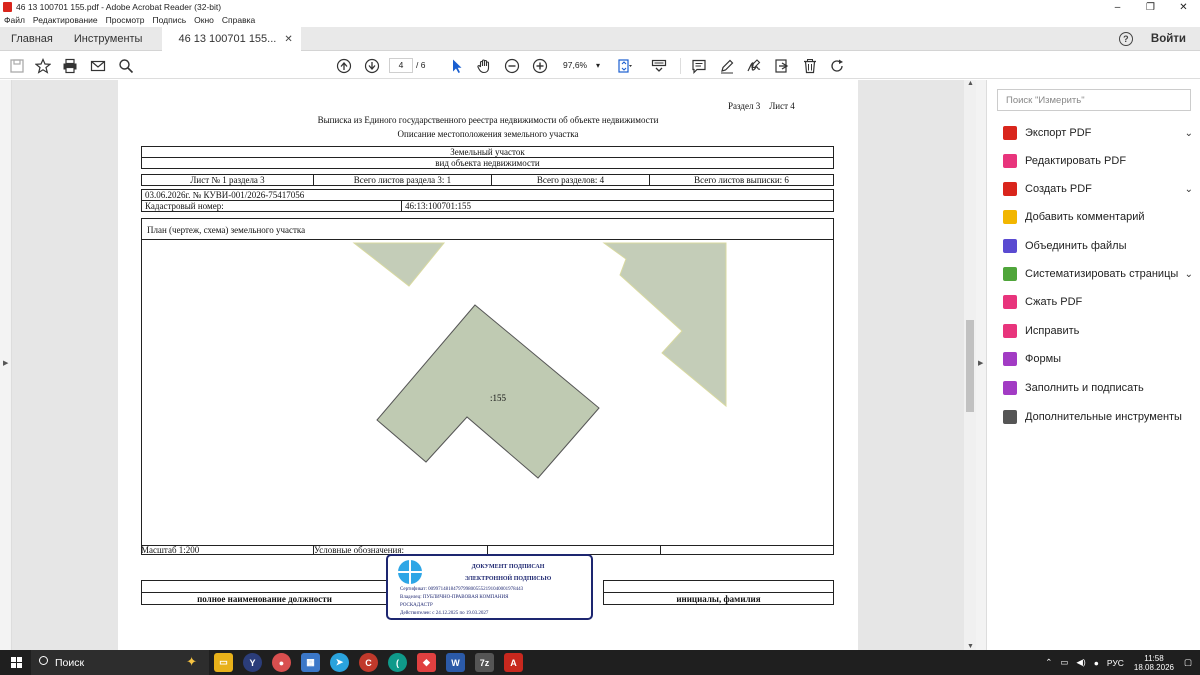  I want to click on browser-icon: C, so click(368, 662).